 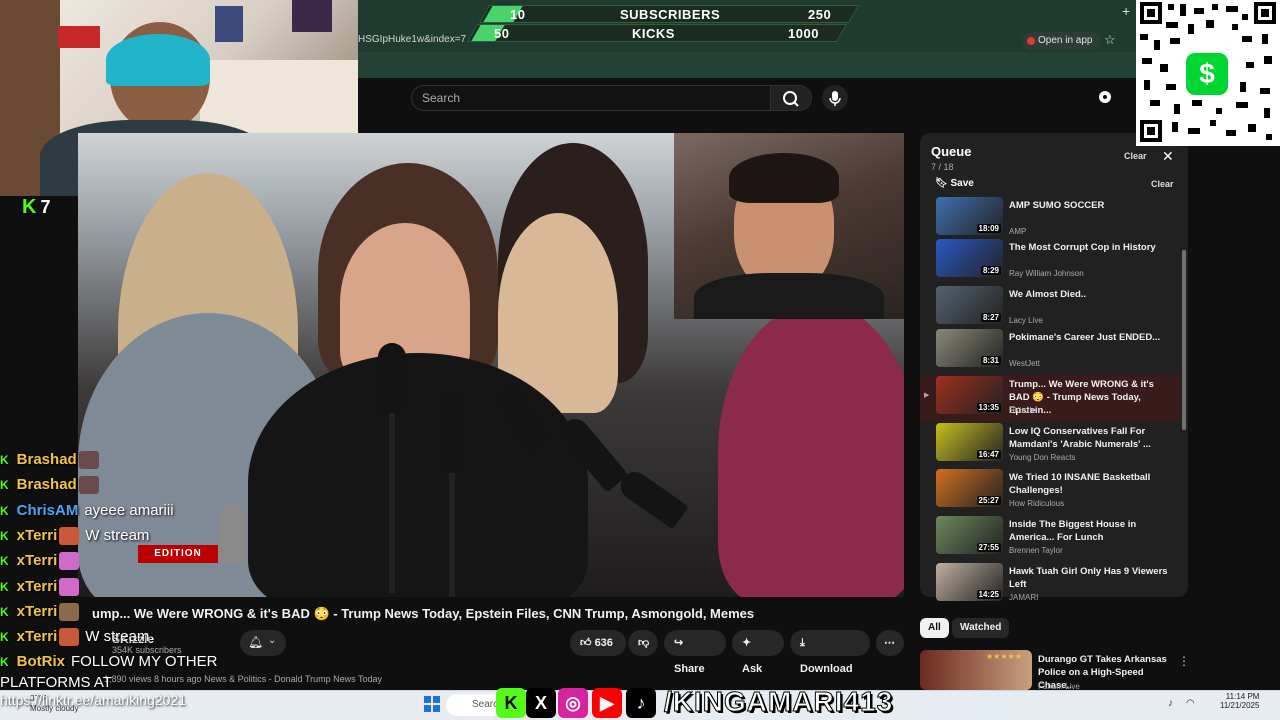 What do you see at coordinates (591, 98) in the screenshot?
I see `search-input: Search` at bounding box center [591, 98].